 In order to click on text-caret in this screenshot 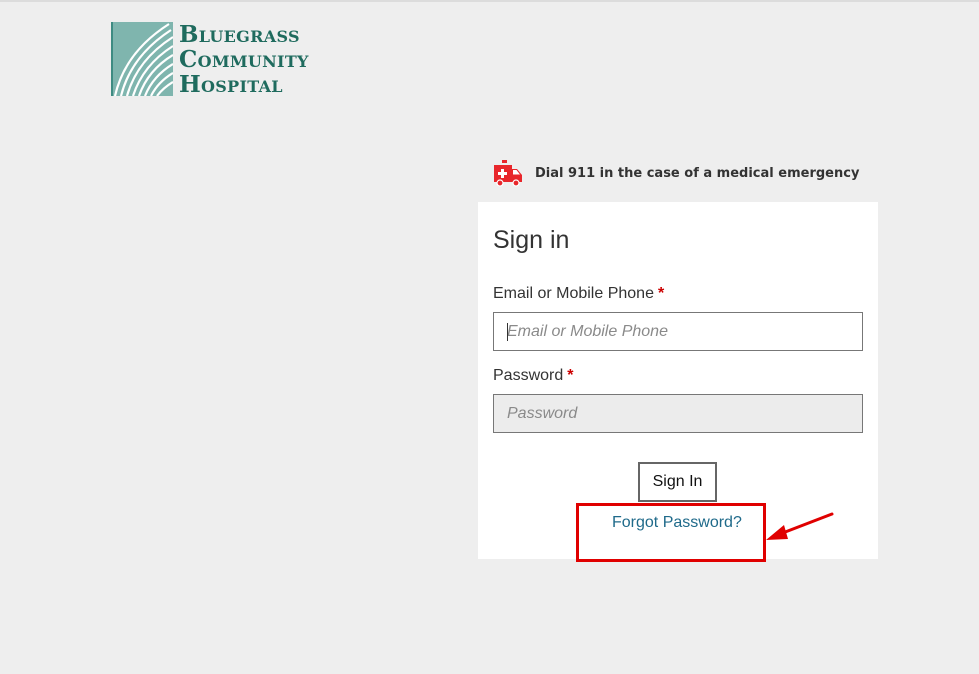, I will do `click(507, 332)`.